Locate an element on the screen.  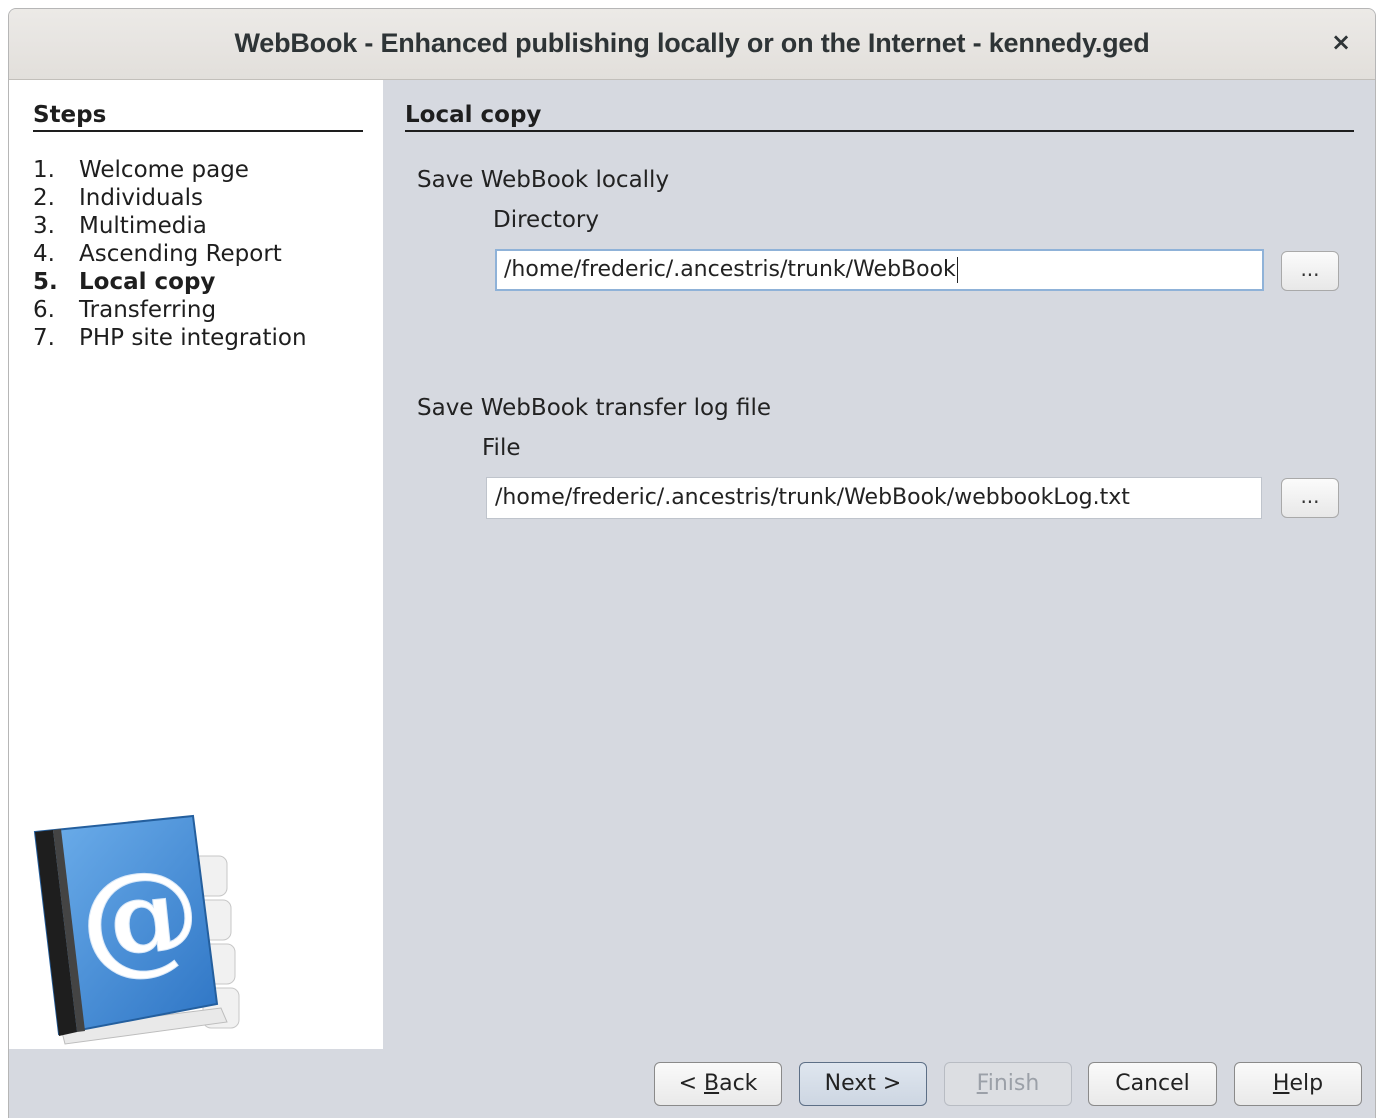
page-title: Local copy is located at coordinates (879, 117).